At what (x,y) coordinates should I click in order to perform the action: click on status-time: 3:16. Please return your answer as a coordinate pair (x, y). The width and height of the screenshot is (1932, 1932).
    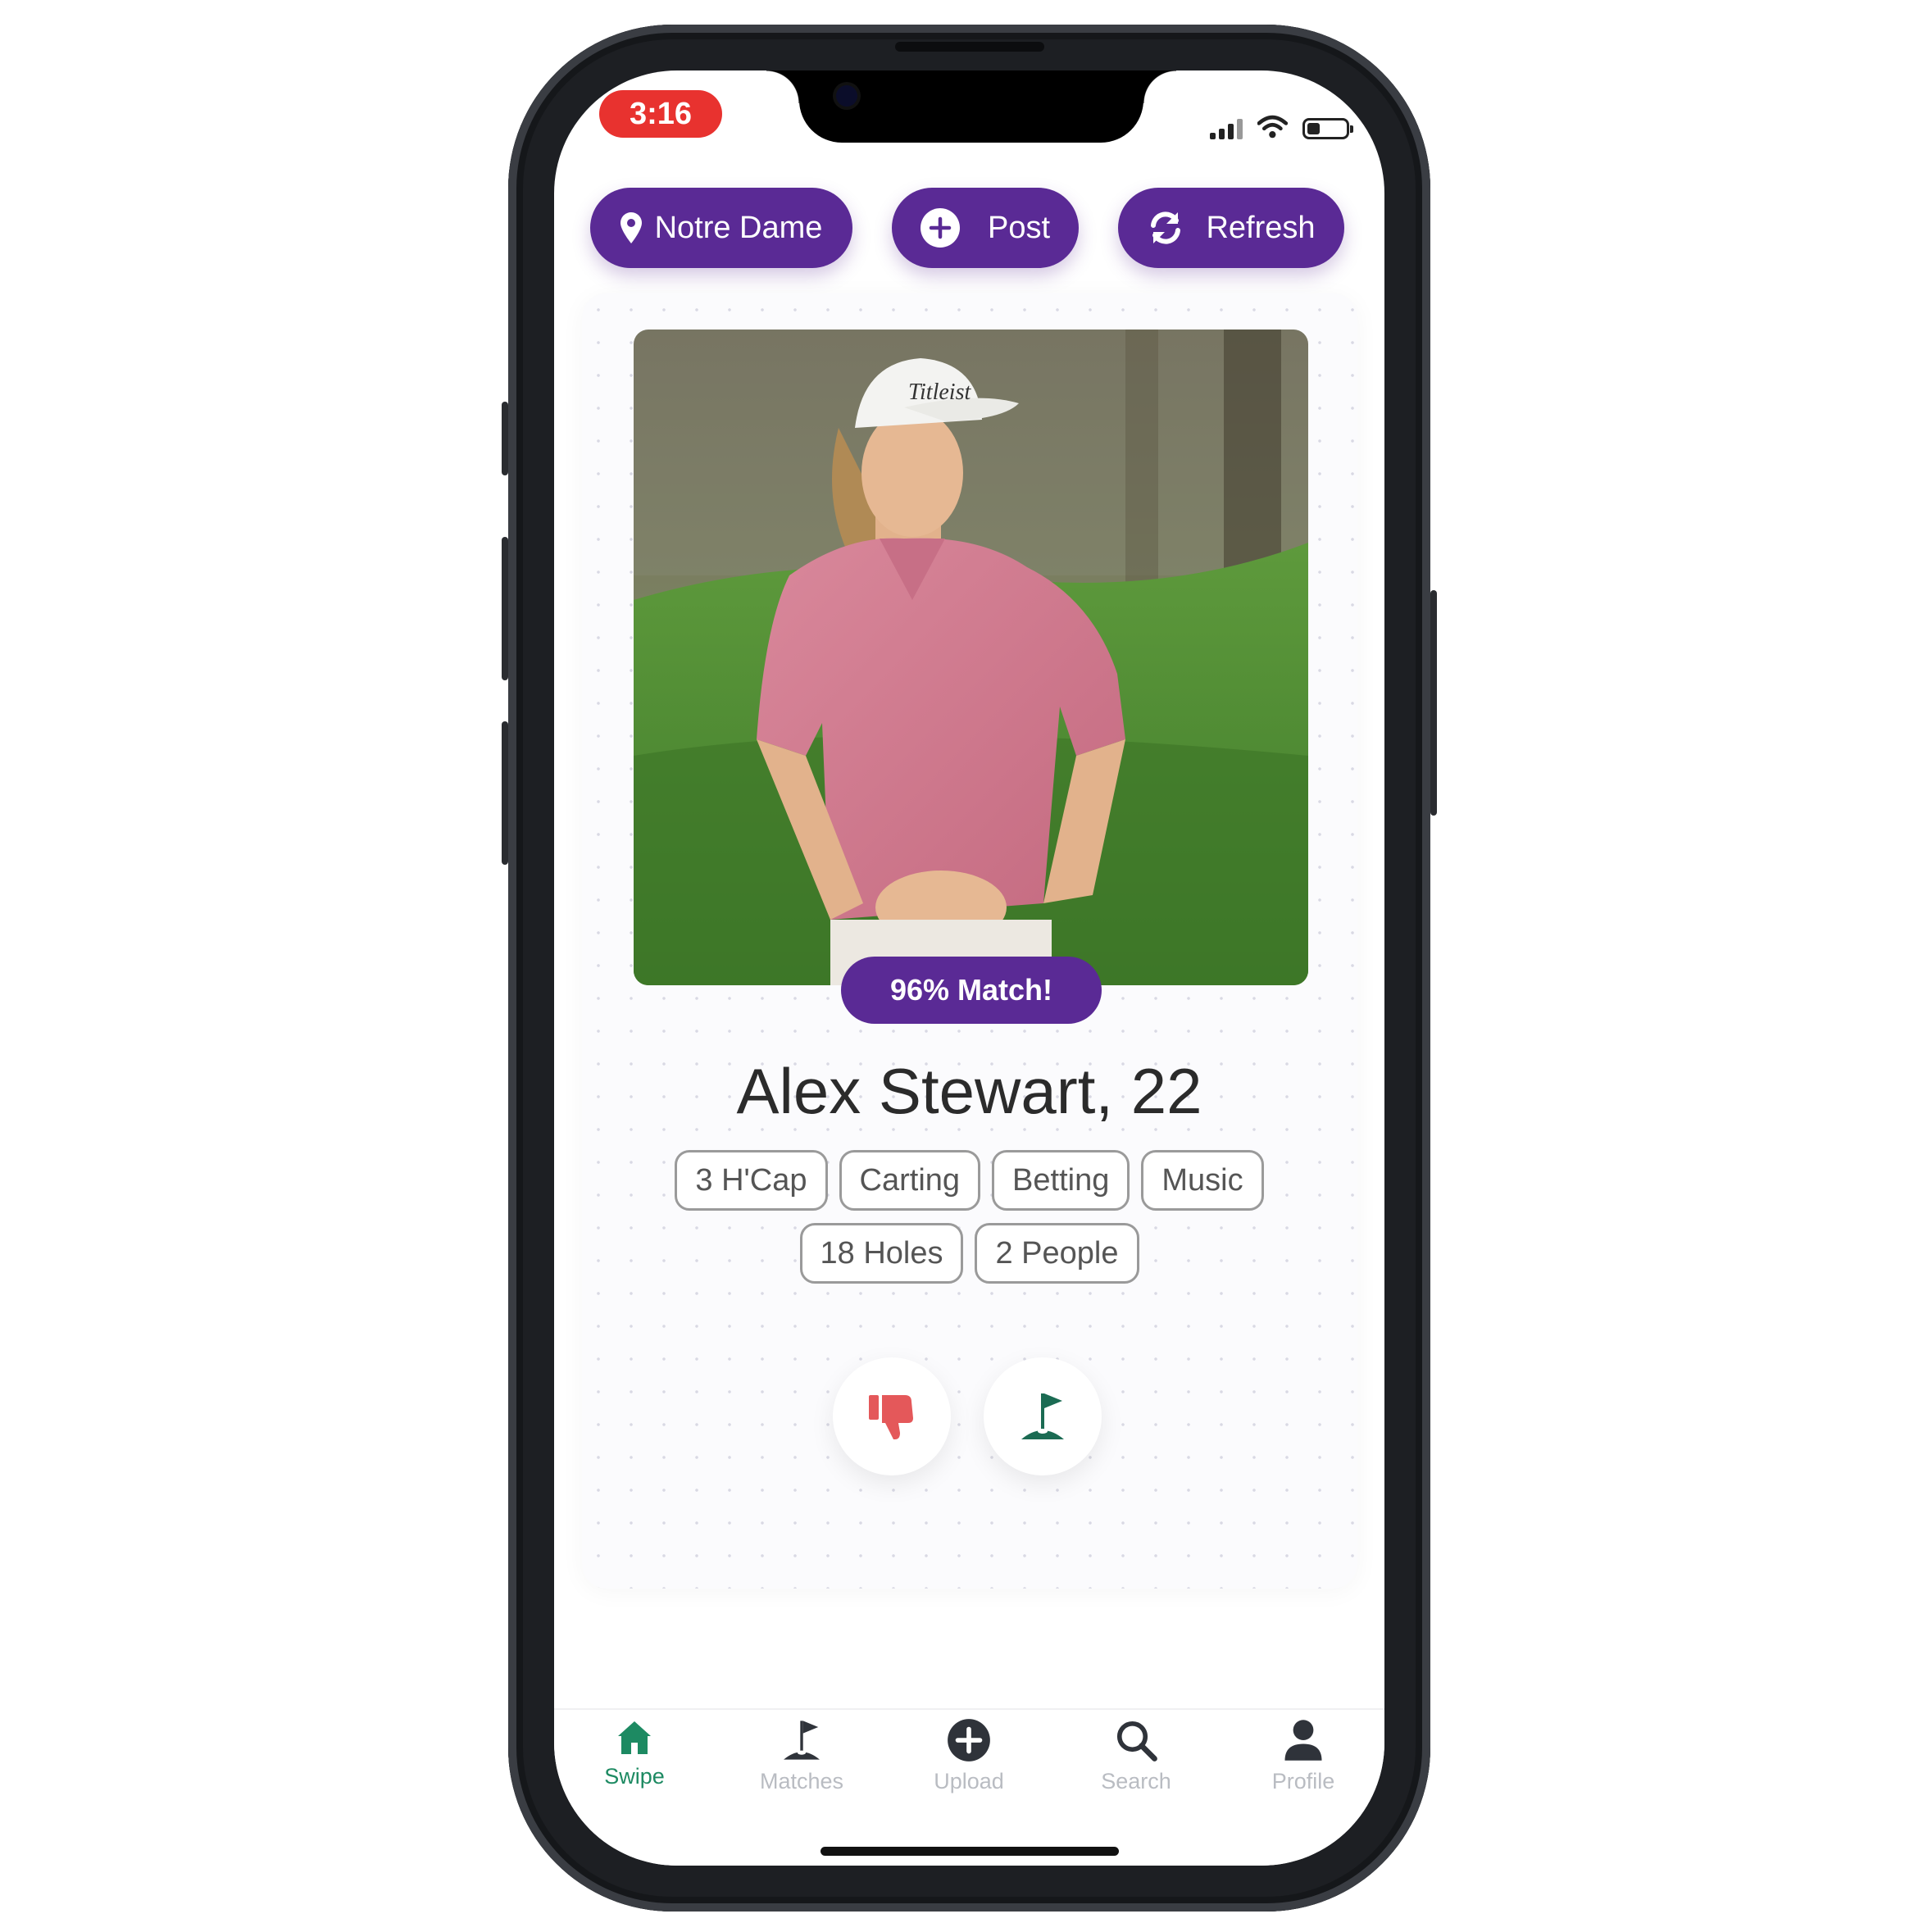
    Looking at the image, I should click on (660, 114).